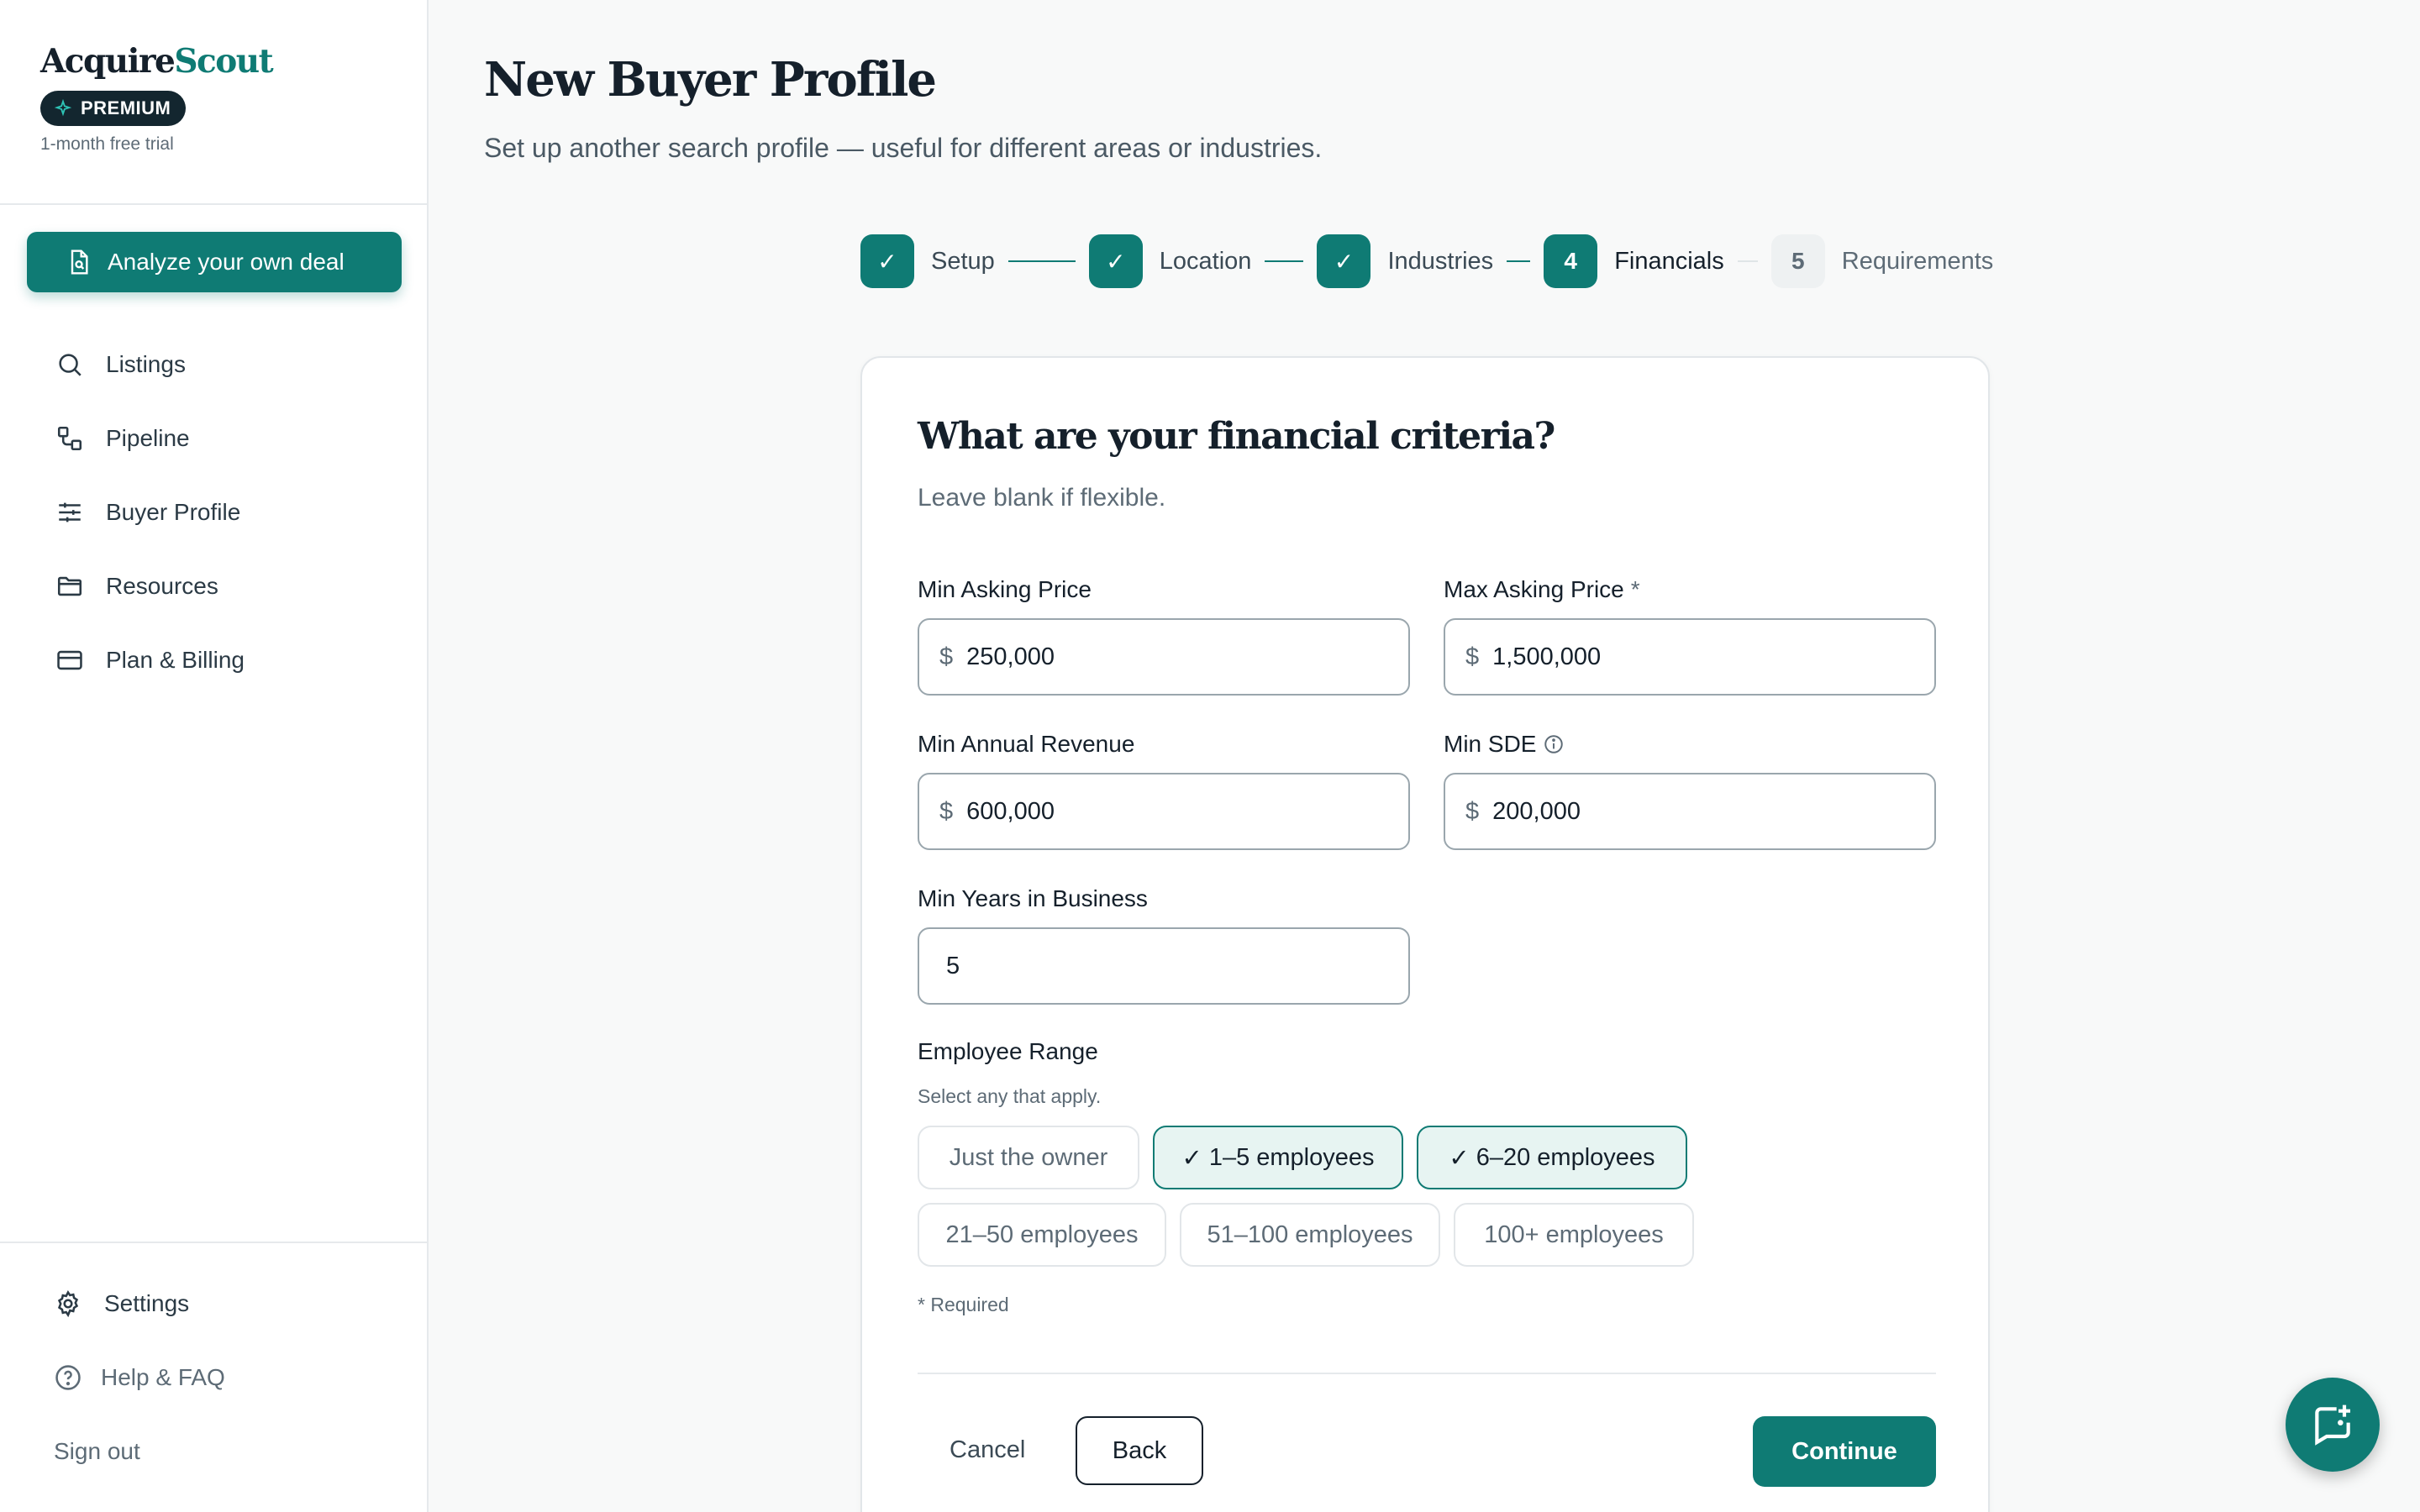  Describe the element at coordinates (1547, 656) in the screenshot. I see `input-value: 1,500,000` at that location.